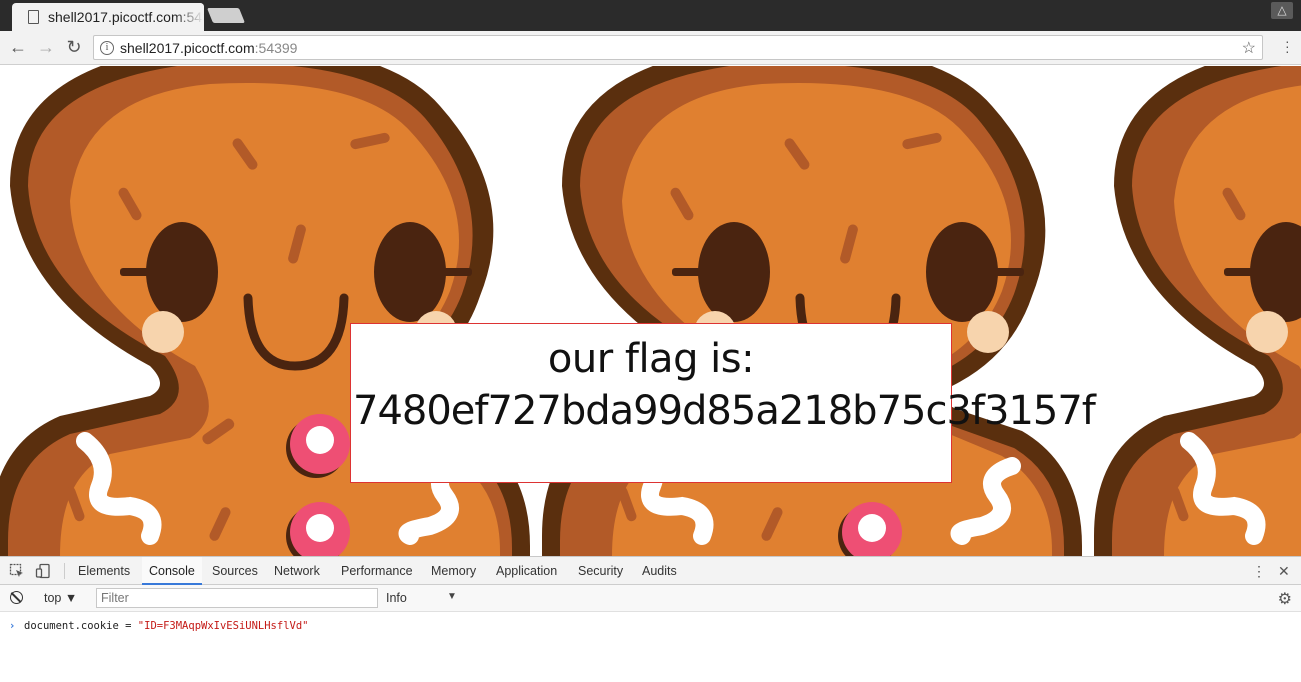 The image size is (1301, 682). Describe the element at coordinates (187, 47) in the screenshot. I see `url-host: shell2017.picoctf.com` at that location.